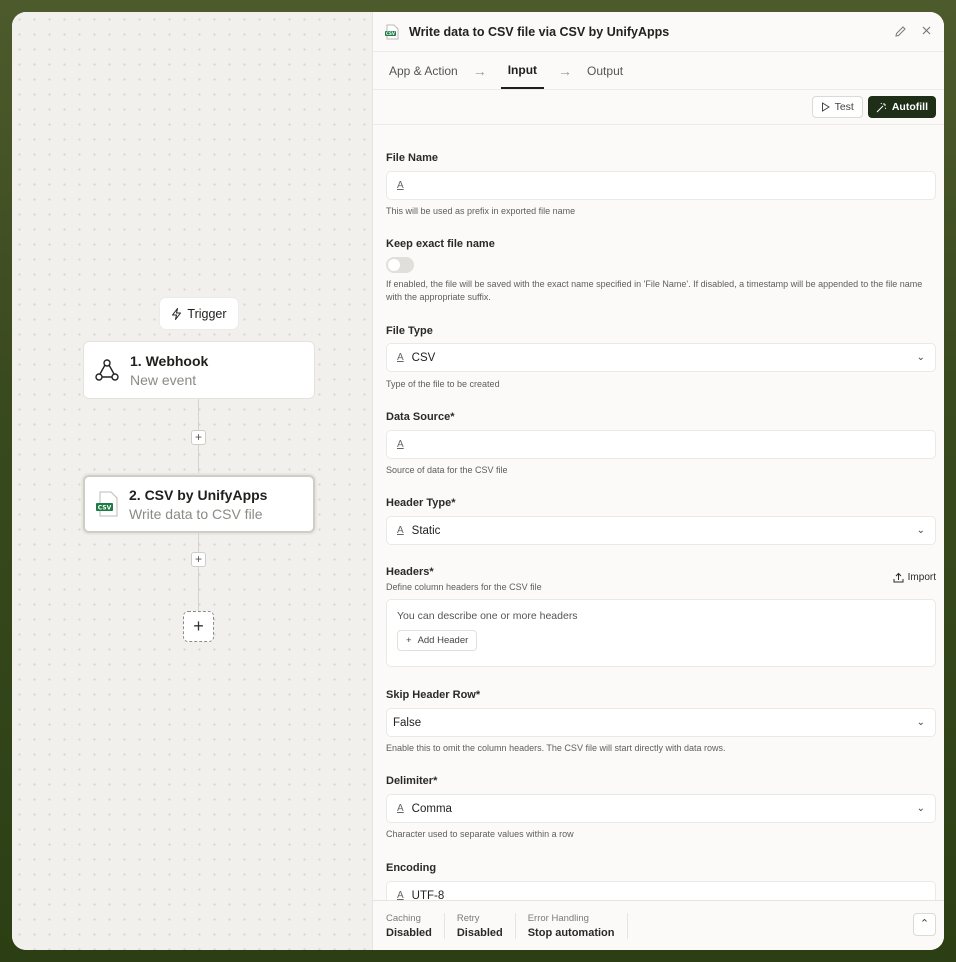 The height and width of the screenshot is (962, 956). Describe the element at coordinates (198, 494) in the screenshot. I see `node-title: 2. CSV by UnifyApps` at that location.